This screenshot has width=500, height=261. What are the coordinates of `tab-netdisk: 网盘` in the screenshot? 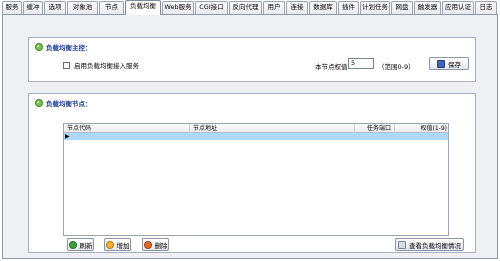 It's located at (402, 7).